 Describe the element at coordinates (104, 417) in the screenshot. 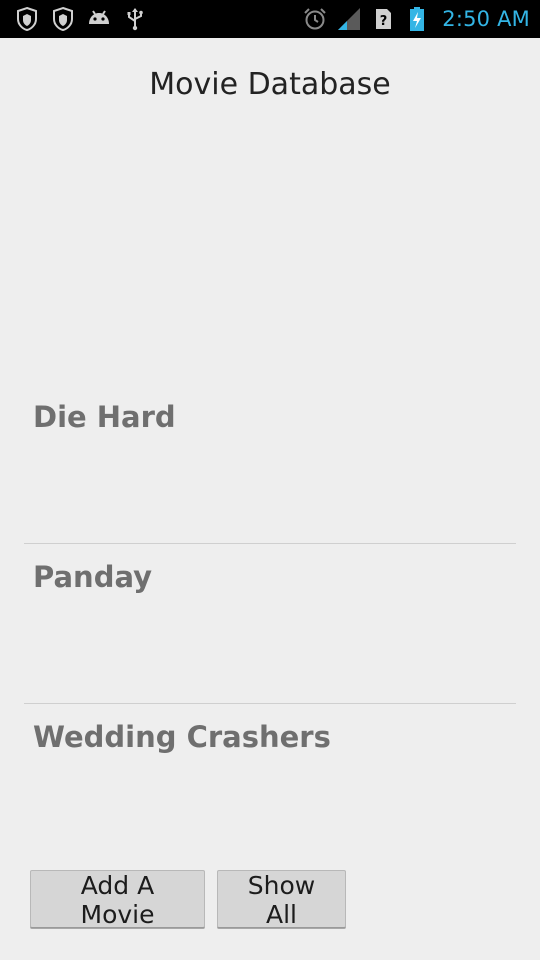

I see `movie-title: Die Hard` at that location.